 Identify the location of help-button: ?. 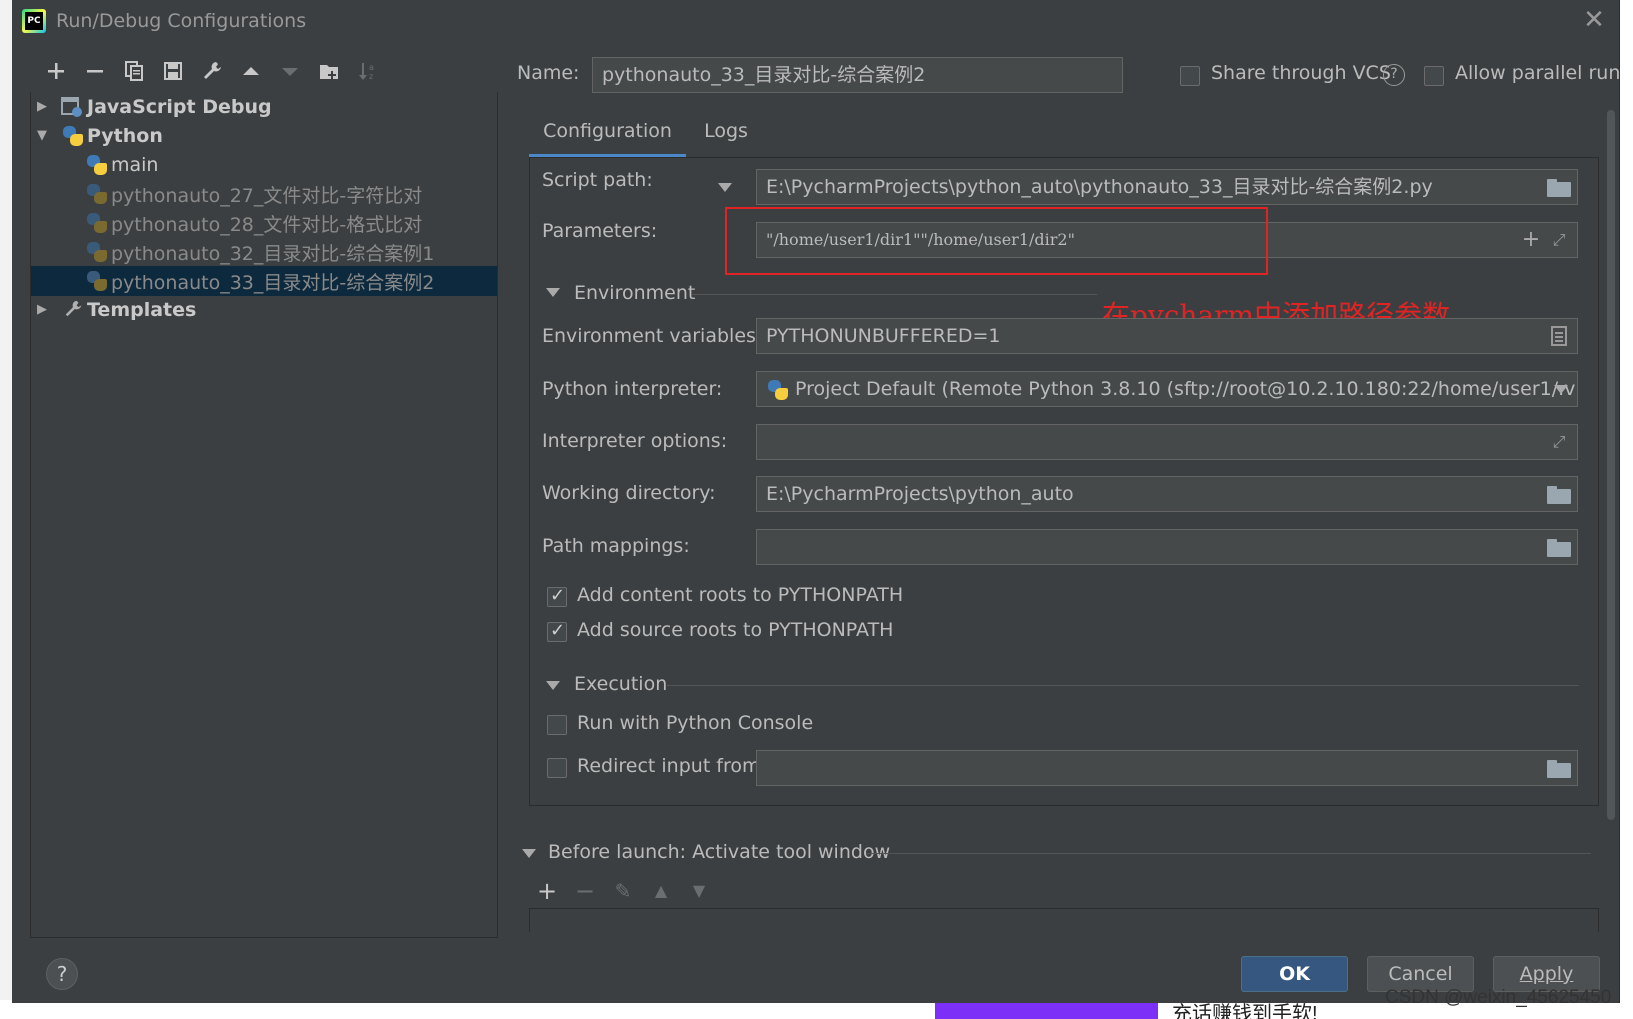
(62, 974).